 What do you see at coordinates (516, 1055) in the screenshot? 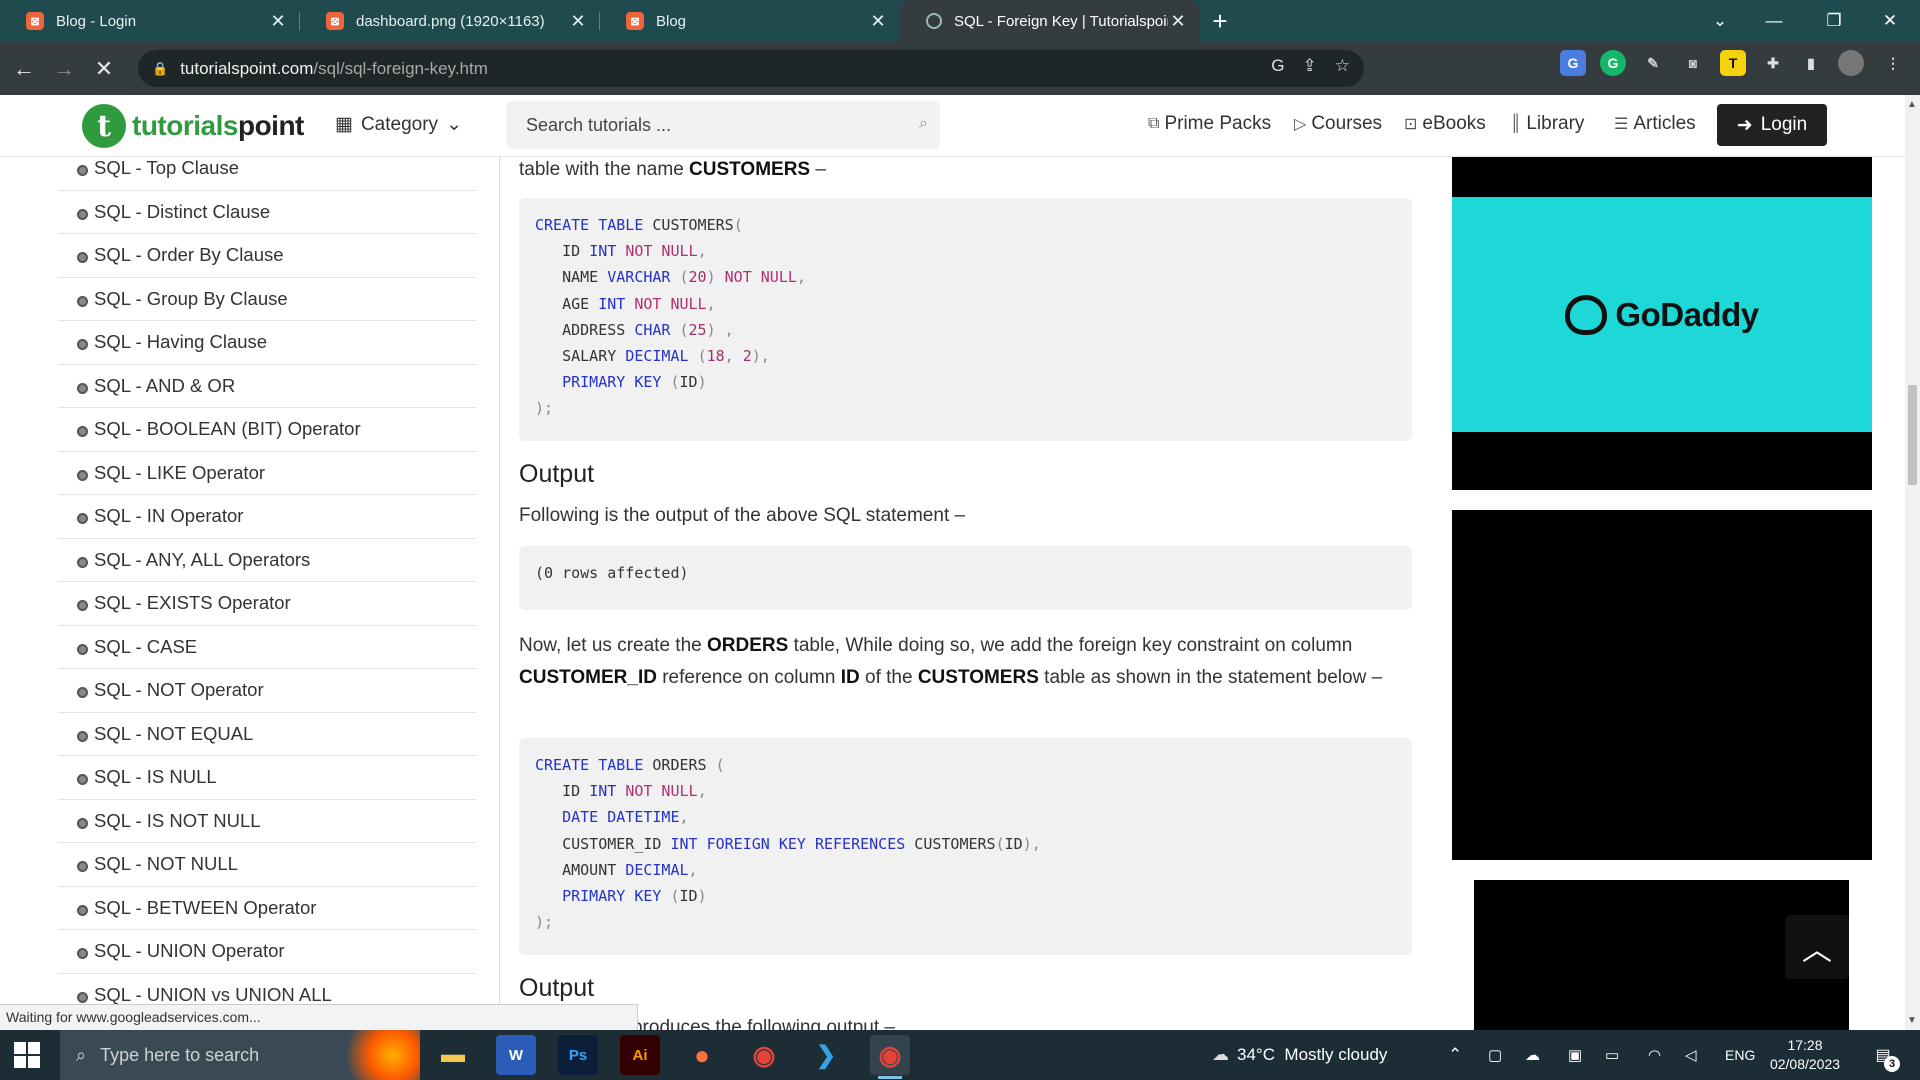
I see `word-icon: W` at bounding box center [516, 1055].